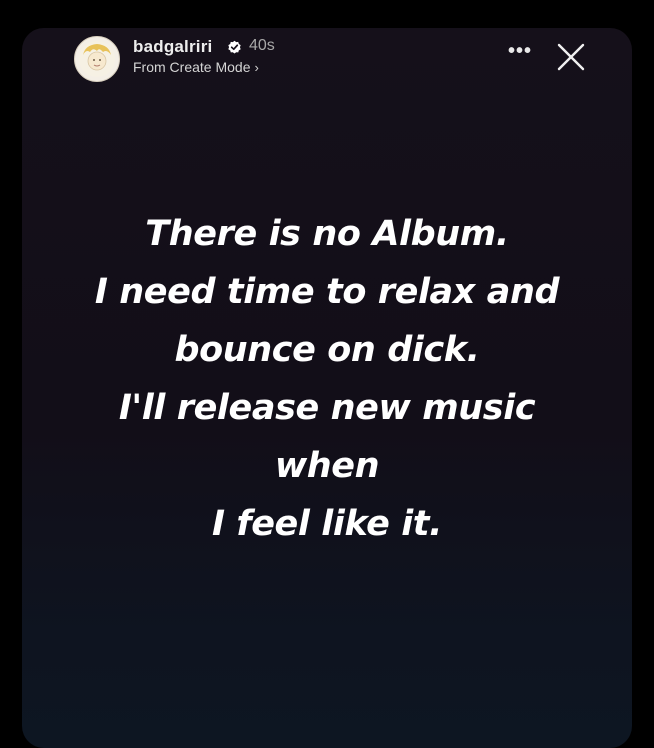 Image resolution: width=654 pixels, height=748 pixels. I want to click on story-line: I'll release new music, so click(327, 408).